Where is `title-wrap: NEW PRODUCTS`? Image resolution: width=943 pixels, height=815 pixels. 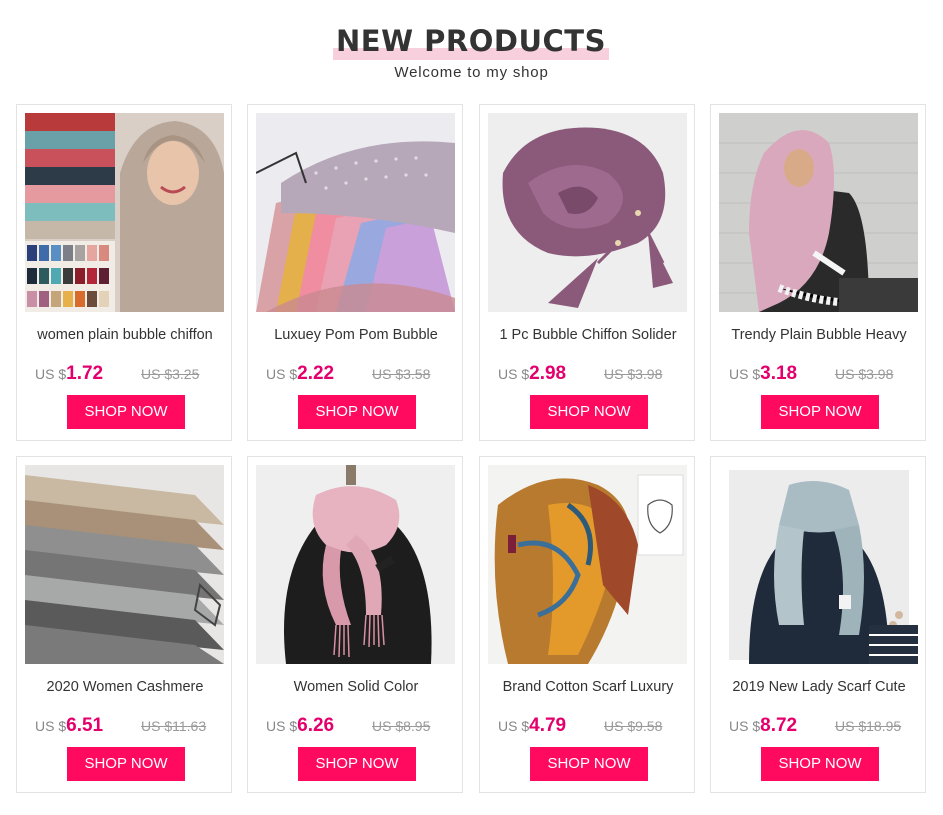 title-wrap: NEW PRODUCTS is located at coordinates (471, 41).